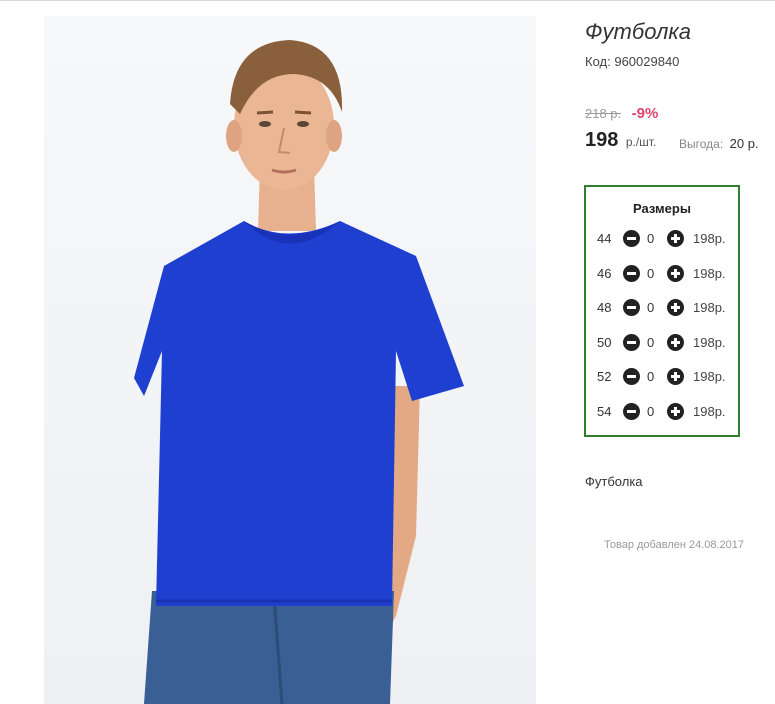  What do you see at coordinates (614, 481) in the screenshot?
I see `product-description: Футболка` at bounding box center [614, 481].